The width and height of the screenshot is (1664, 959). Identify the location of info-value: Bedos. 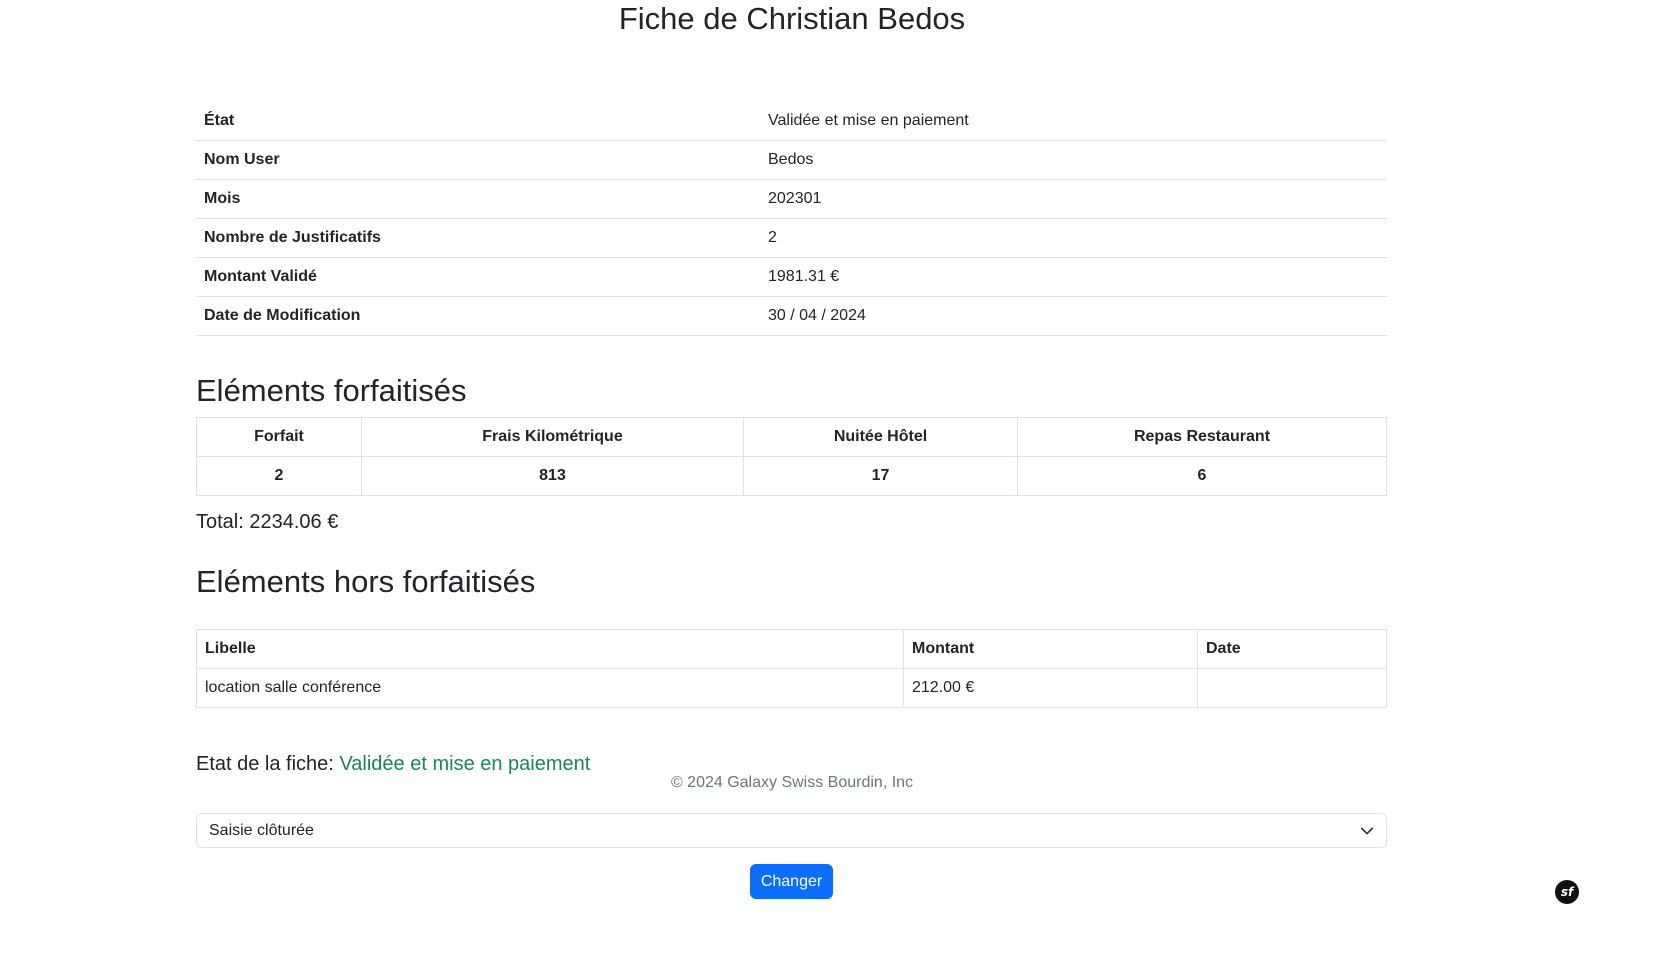
(1073, 160).